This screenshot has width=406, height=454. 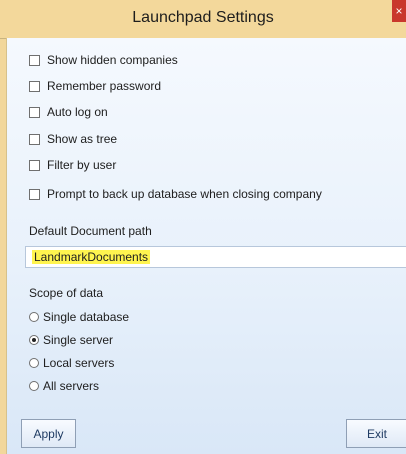 I want to click on scope-single-database: Single database, so click(x=79, y=317).